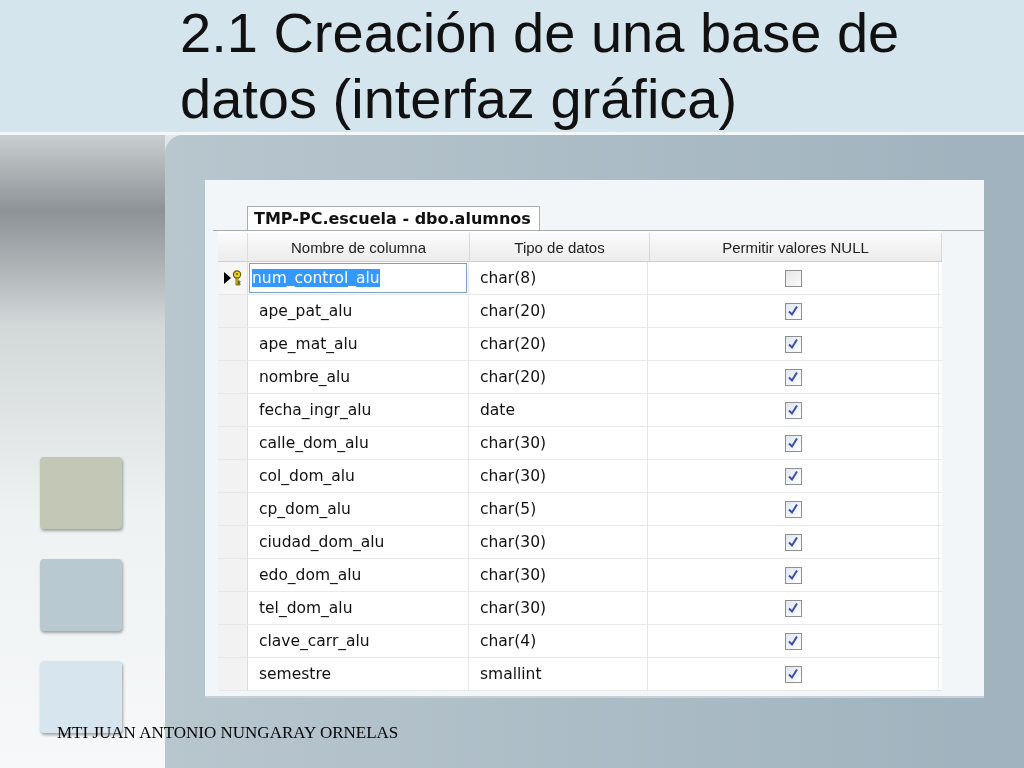 The height and width of the screenshot is (768, 1024). I want to click on table-cell: ciudad_dom_alu, so click(358, 542).